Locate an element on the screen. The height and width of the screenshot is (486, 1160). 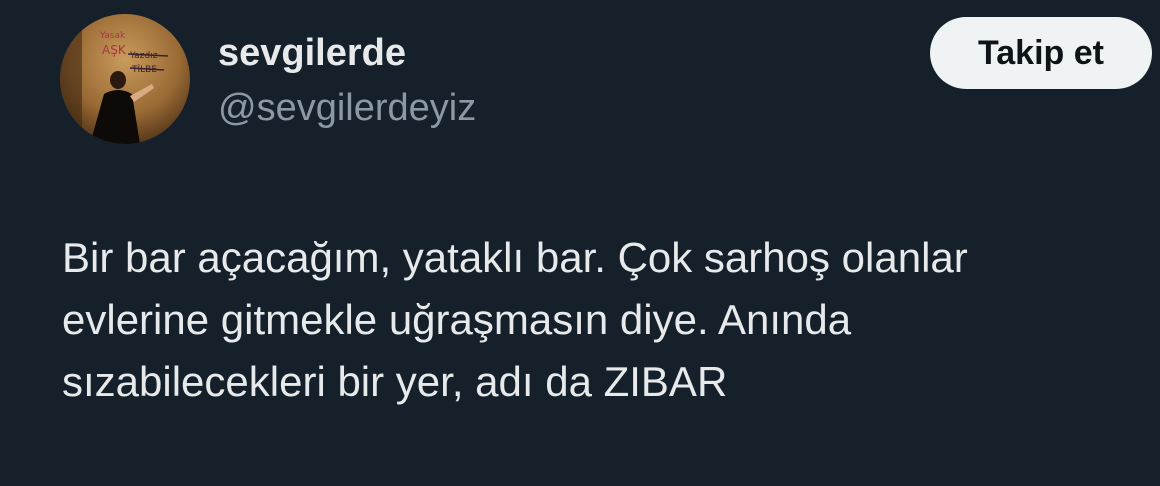
profile-photo-icon: Yasak AŞK Yazdız TİLBE is located at coordinates (125, 79).